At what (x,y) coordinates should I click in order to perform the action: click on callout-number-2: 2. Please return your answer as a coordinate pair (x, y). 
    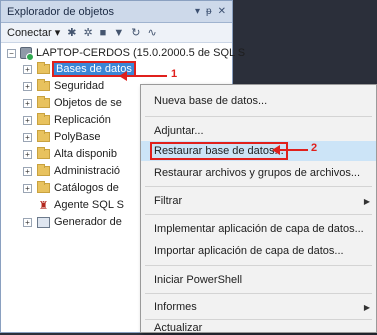
    Looking at the image, I should click on (314, 148).